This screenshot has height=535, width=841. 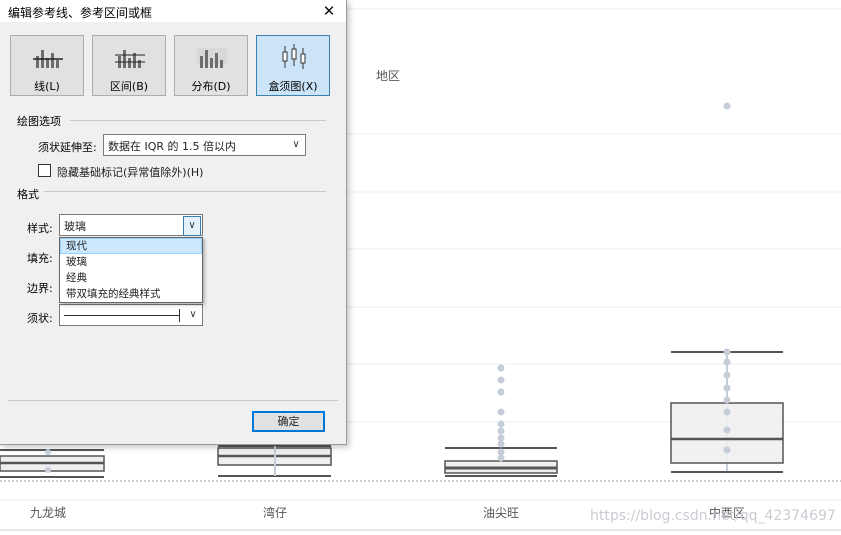 I want to click on category-label: 油尖旺, so click(x=501, y=513).